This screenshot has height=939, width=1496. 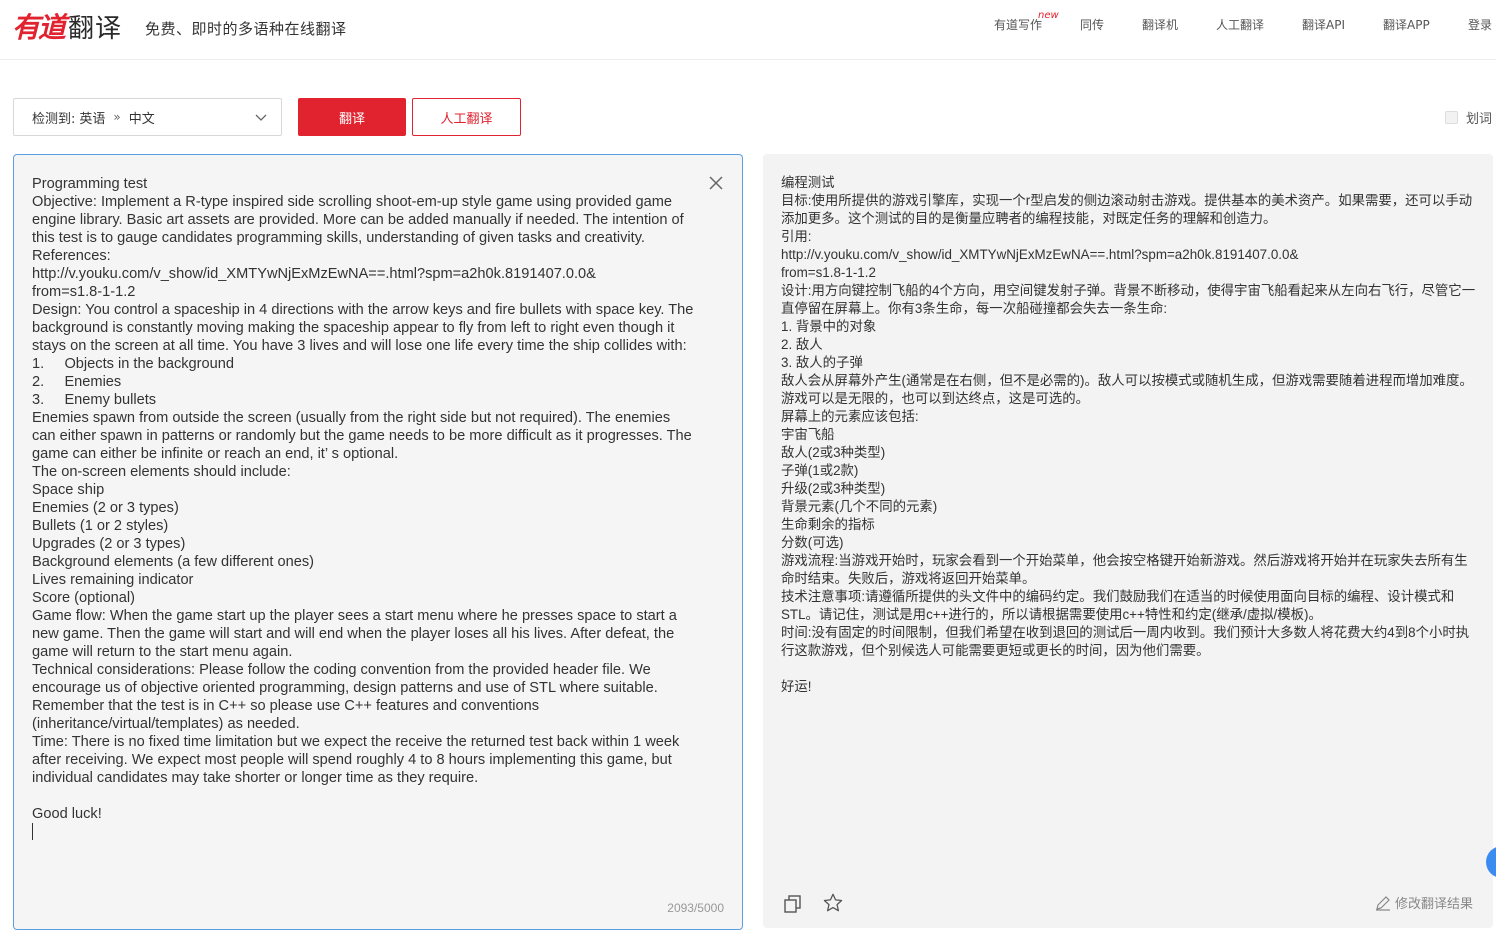 I want to click on edit-translation-label: 修改翻译结果, so click(x=1433, y=904).